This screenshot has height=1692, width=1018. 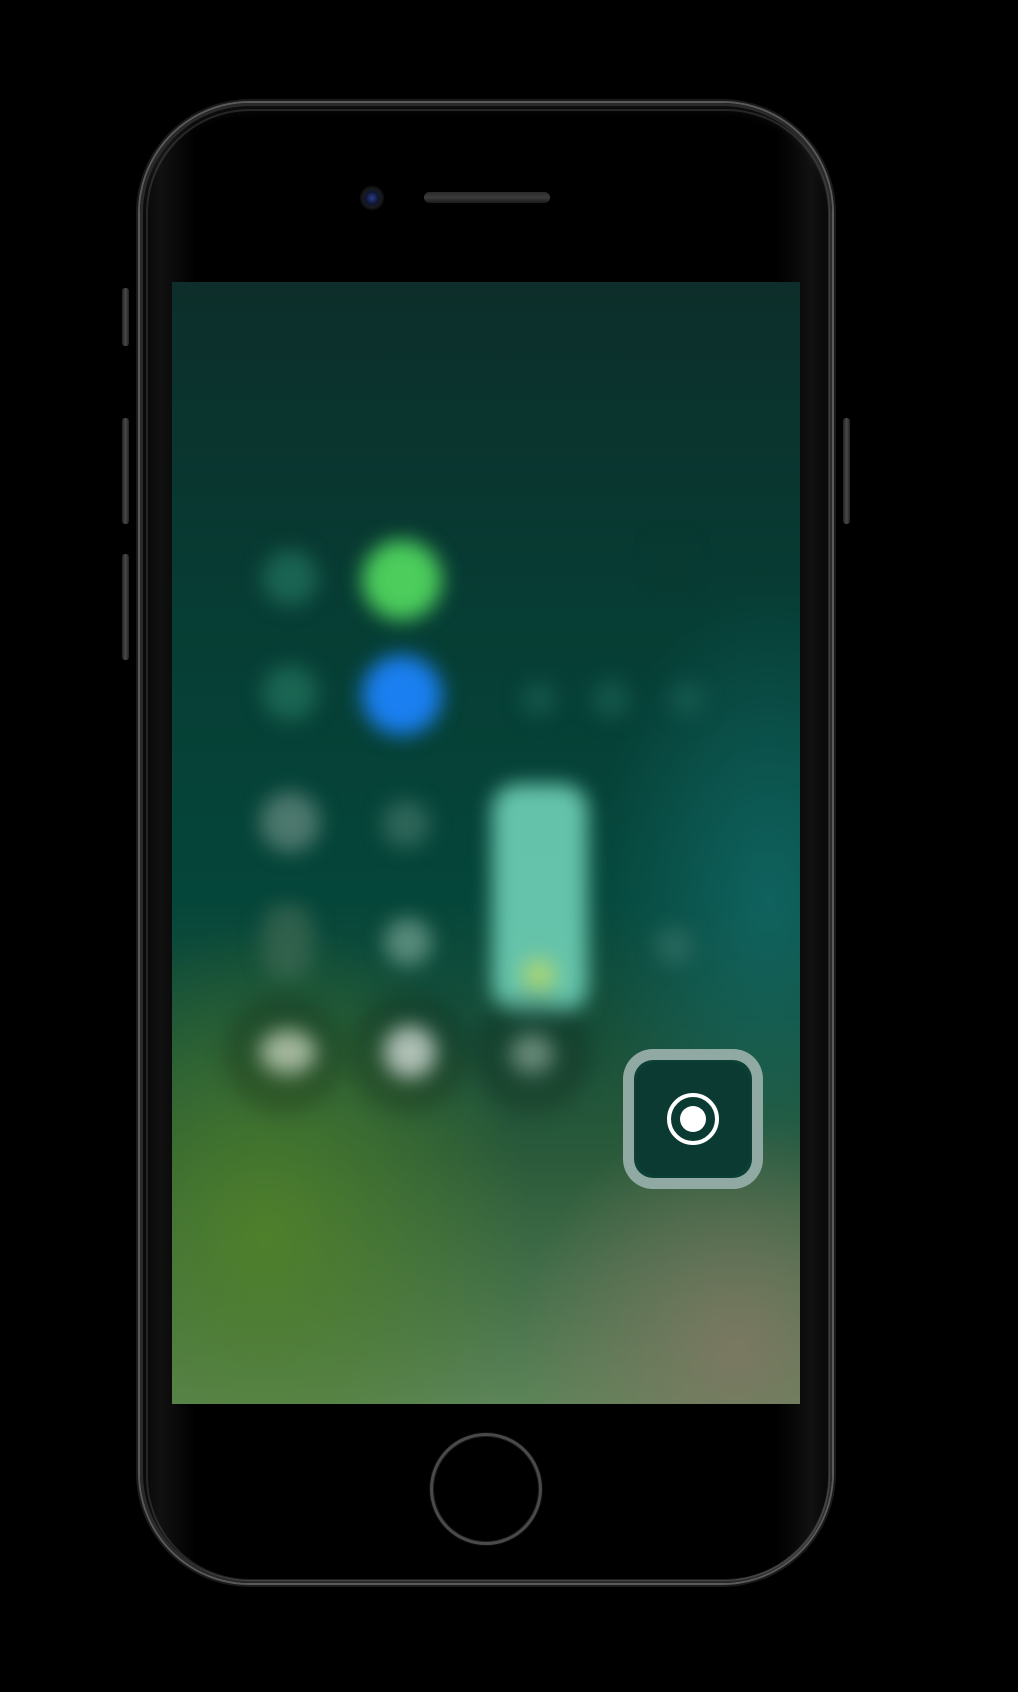 What do you see at coordinates (674, 946) in the screenshot?
I see `volume-icon` at bounding box center [674, 946].